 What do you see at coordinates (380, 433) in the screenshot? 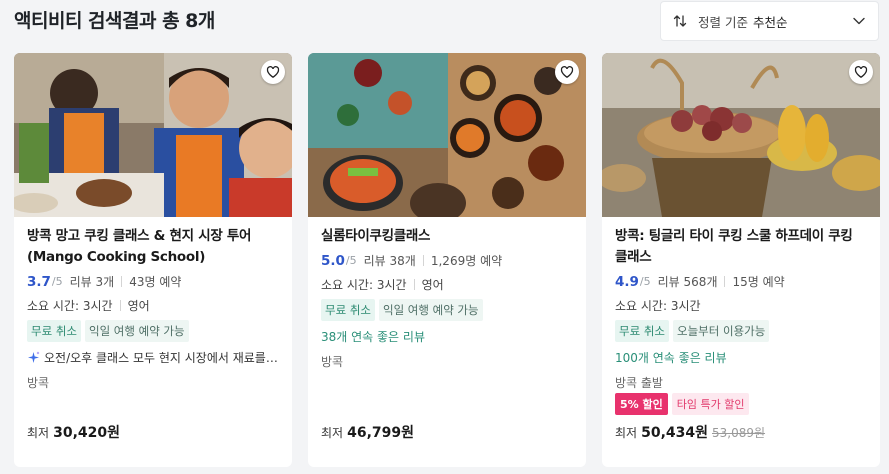
I see `price: 46,799원` at bounding box center [380, 433].